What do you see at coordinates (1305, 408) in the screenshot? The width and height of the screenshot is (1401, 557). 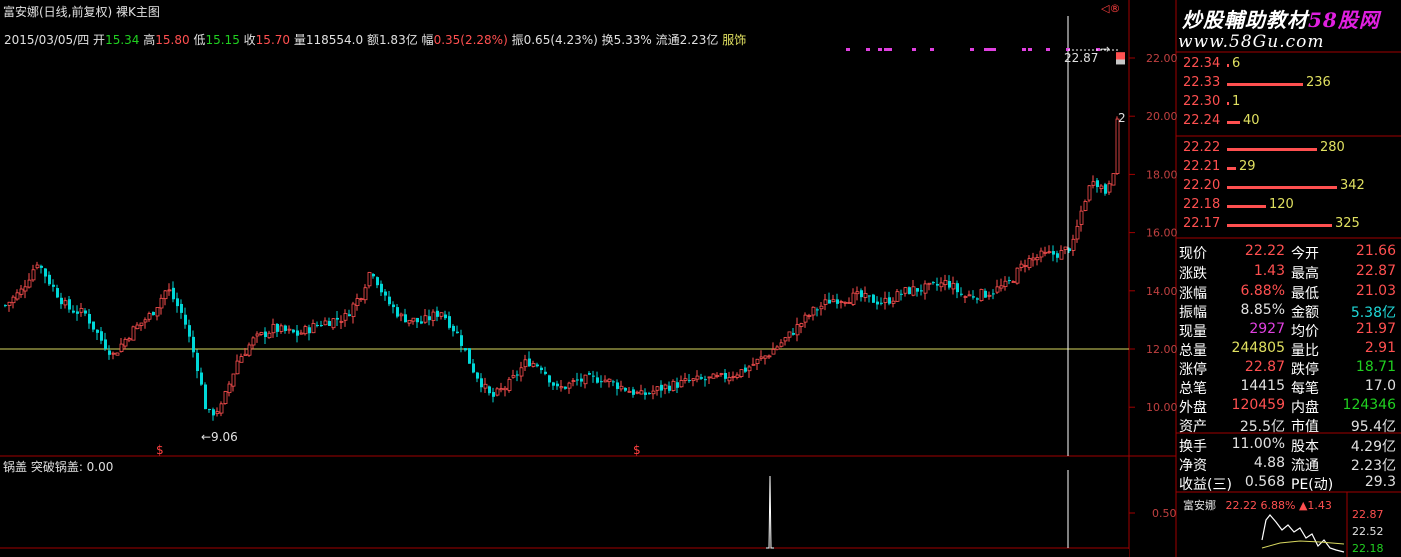 I see `quote-label: 内盘` at bounding box center [1305, 408].